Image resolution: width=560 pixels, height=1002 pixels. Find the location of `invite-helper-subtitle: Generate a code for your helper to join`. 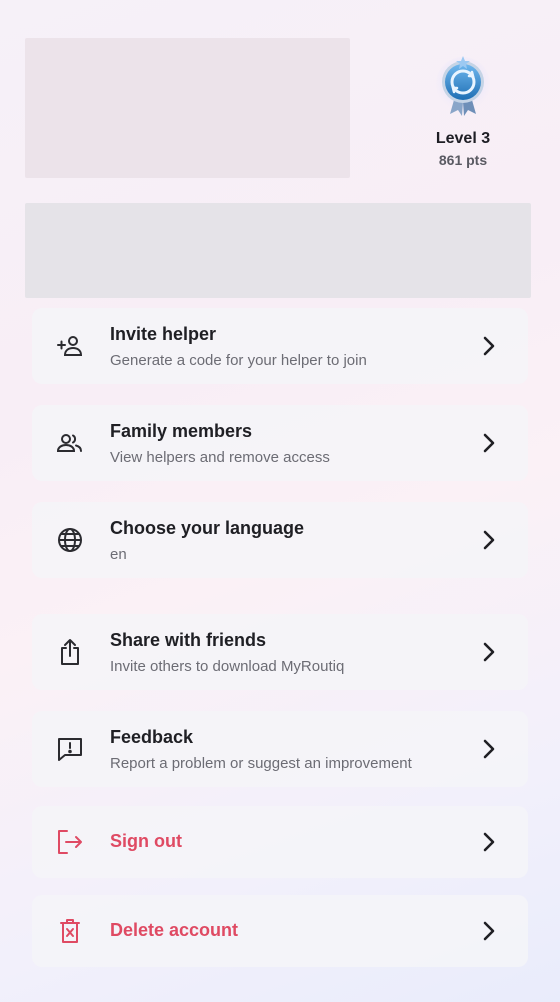

invite-helper-subtitle: Generate a code for your helper to join is located at coordinates (238, 360).